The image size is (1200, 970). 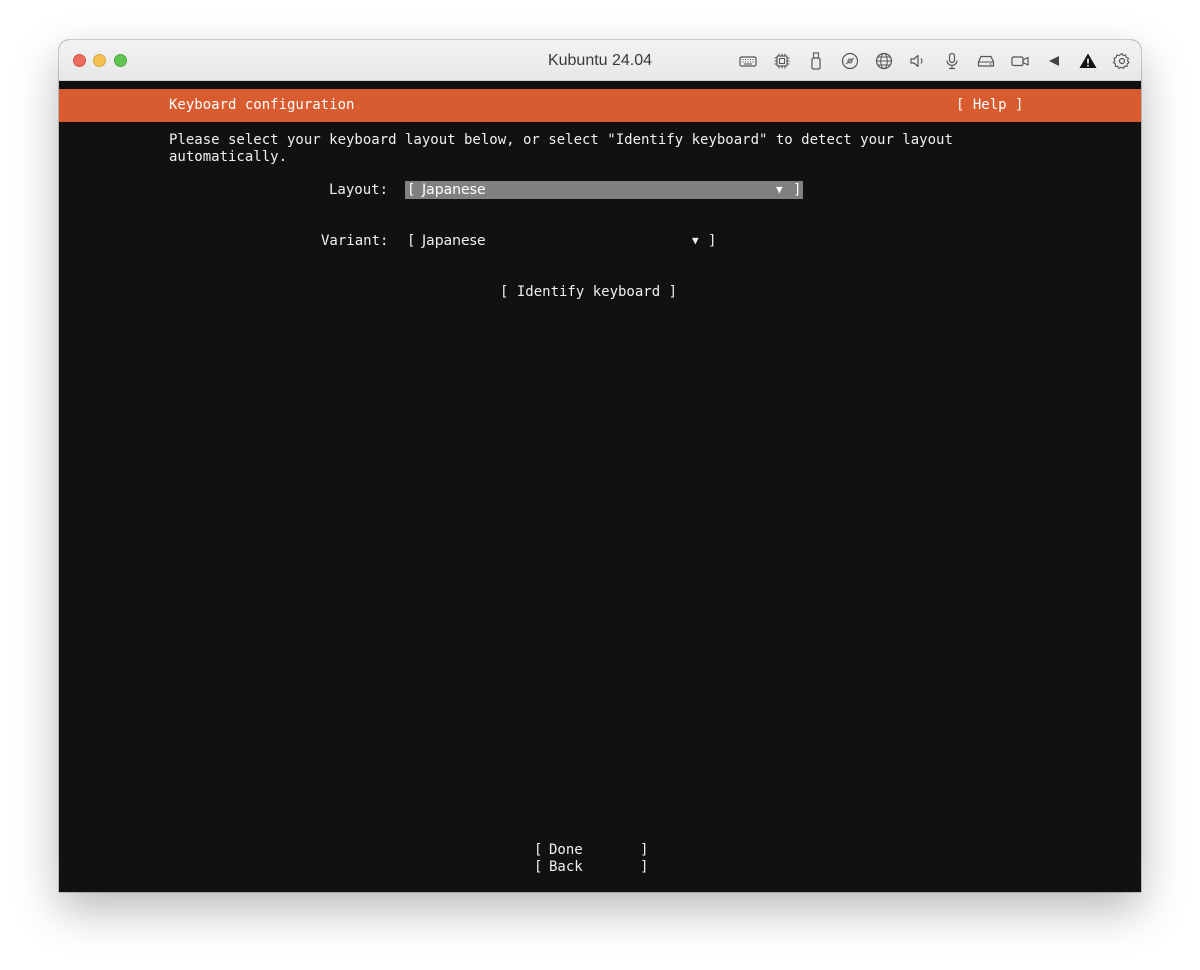 What do you see at coordinates (600, 60) in the screenshot?
I see `window-titlebar: Kubuntu 24.04` at bounding box center [600, 60].